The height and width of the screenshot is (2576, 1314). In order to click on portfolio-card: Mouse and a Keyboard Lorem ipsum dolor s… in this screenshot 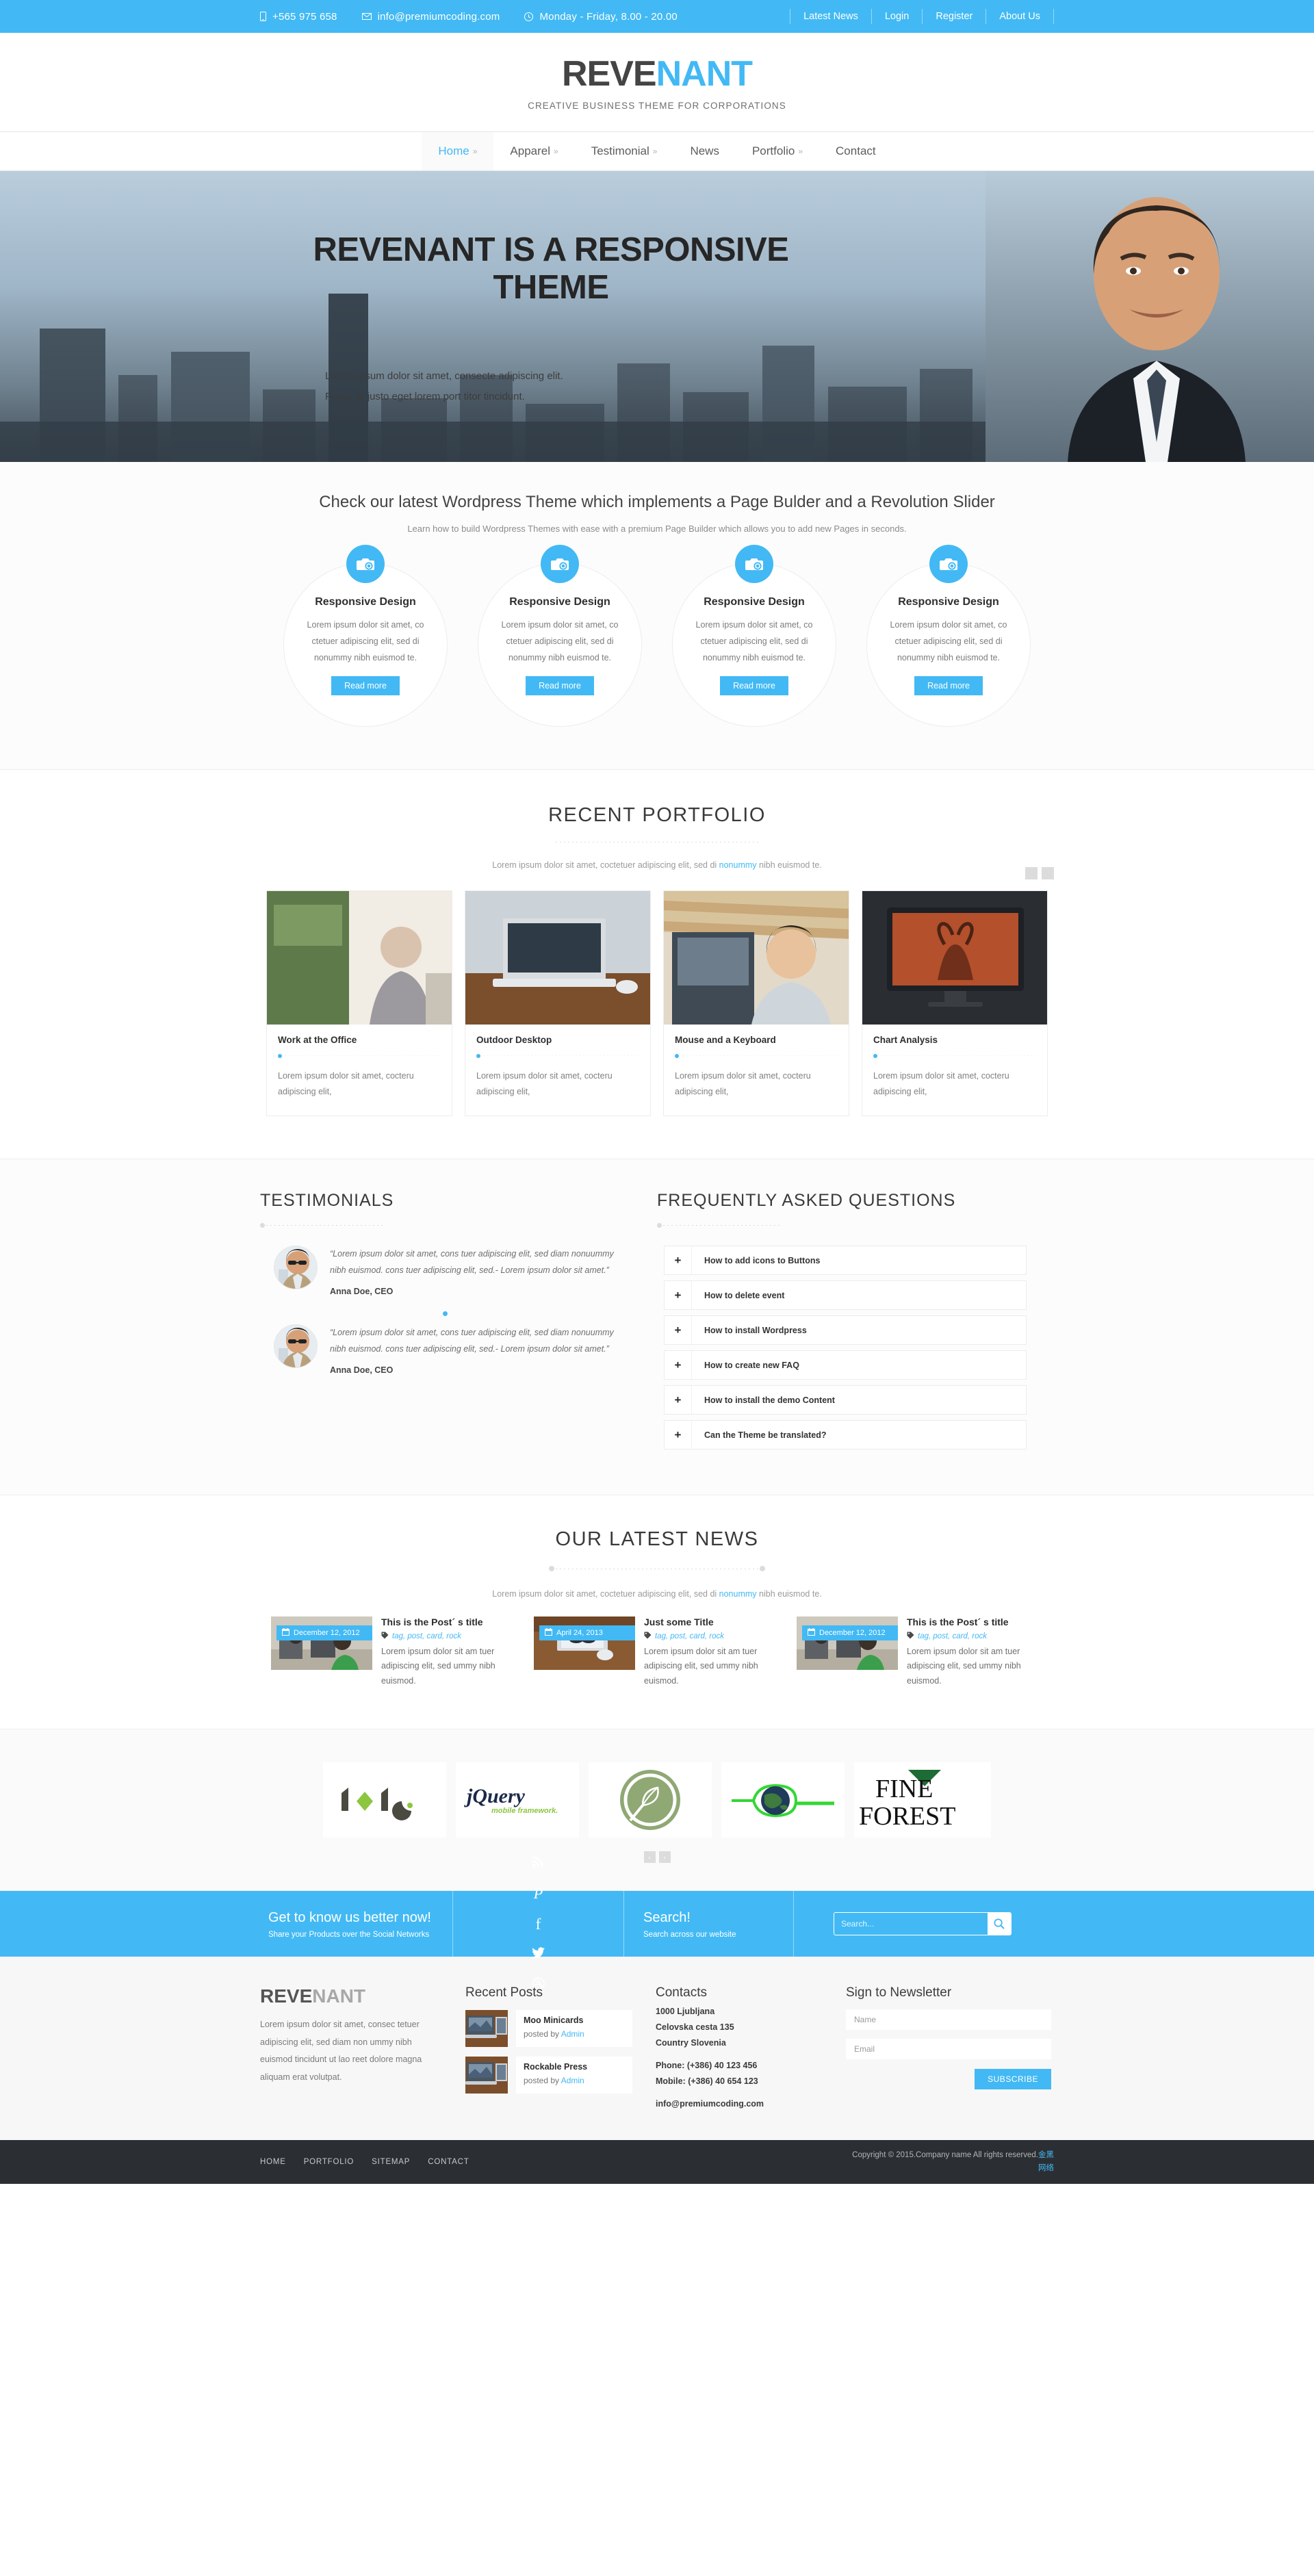, I will do `click(756, 1003)`.